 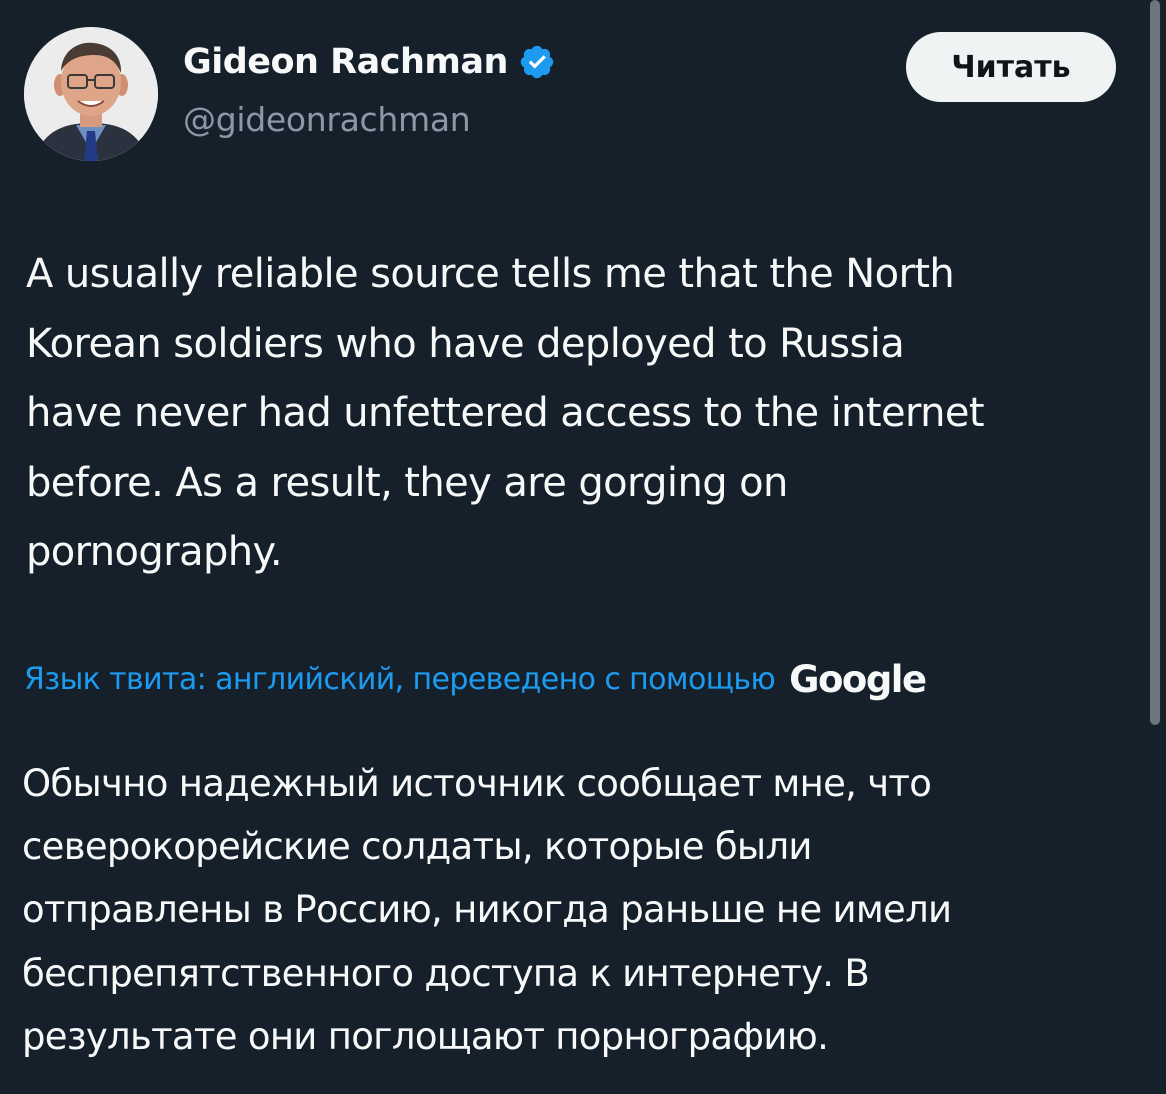 I want to click on author-name-row: Gideon Rachman, so click(x=369, y=62).